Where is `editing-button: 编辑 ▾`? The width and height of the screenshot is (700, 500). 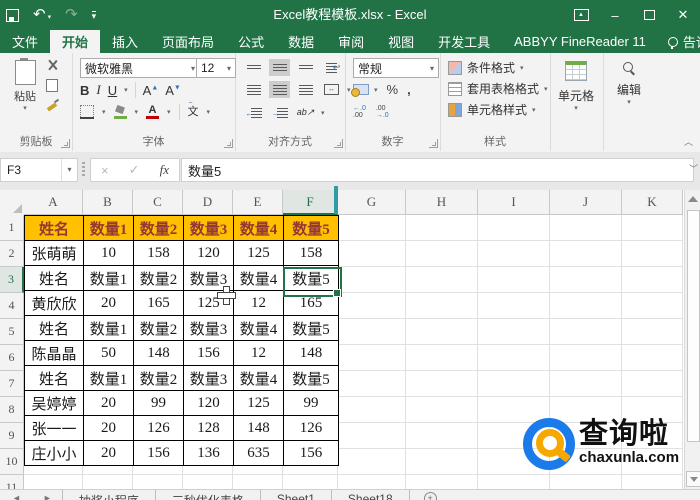
editing-button: 编辑 ▾ is located at coordinates (629, 82).